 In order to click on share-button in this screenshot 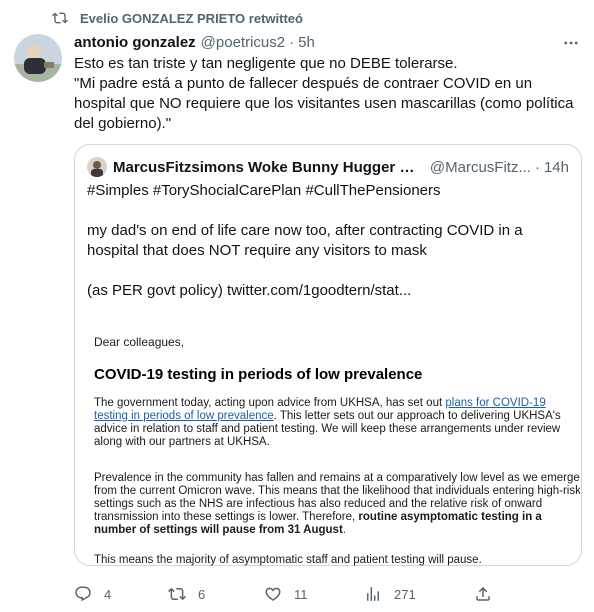, I will do `click(489, 594)`.